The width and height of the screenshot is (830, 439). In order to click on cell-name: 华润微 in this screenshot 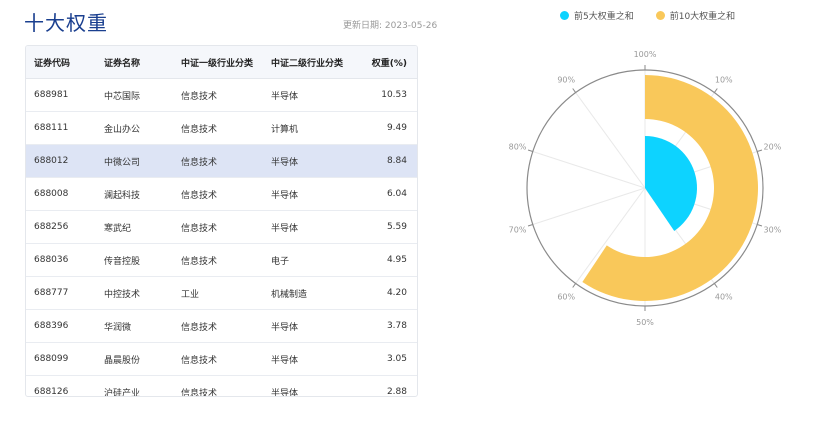, I will do `click(118, 327)`.